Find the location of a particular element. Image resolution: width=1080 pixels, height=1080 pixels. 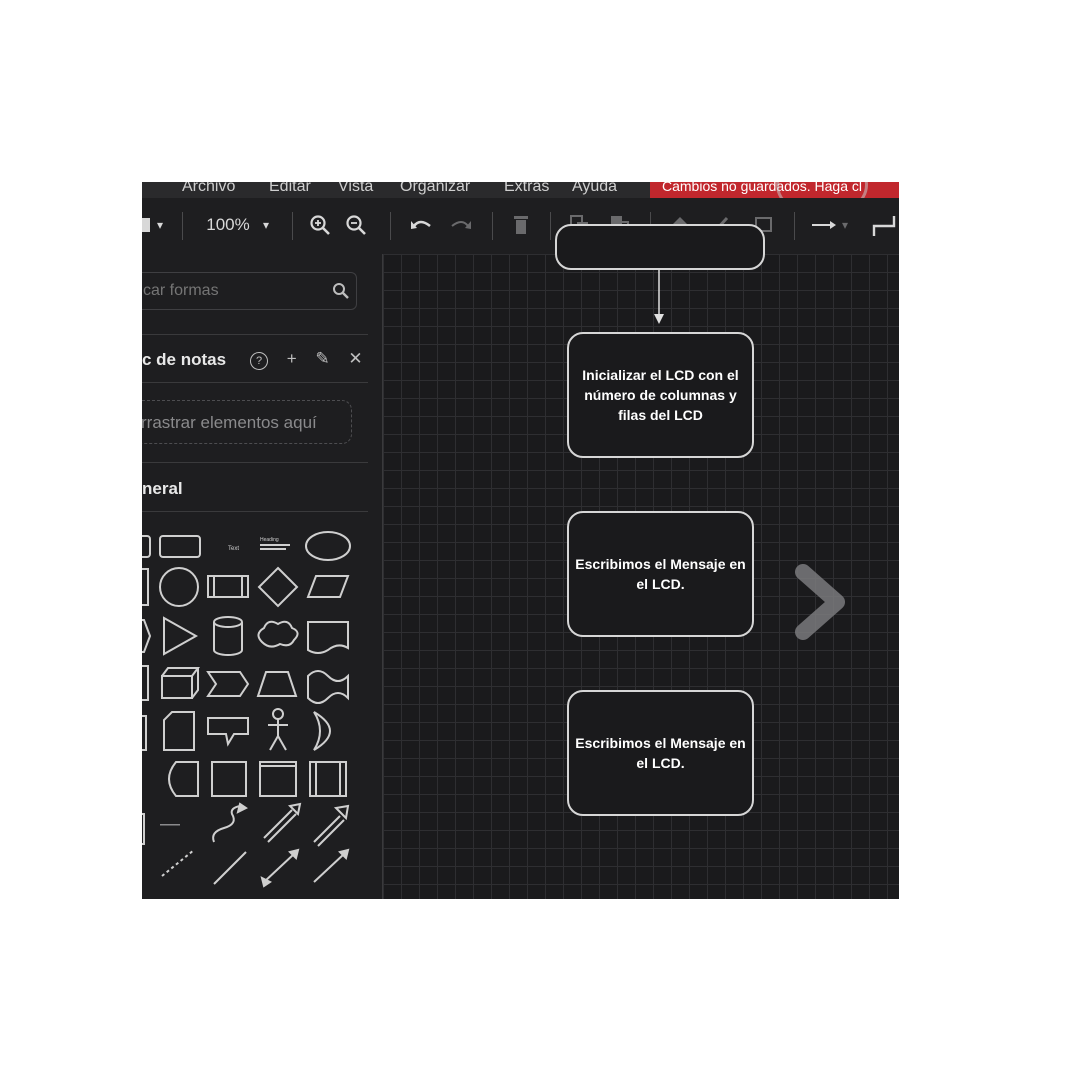

delete-icon is located at coordinates (521, 225).